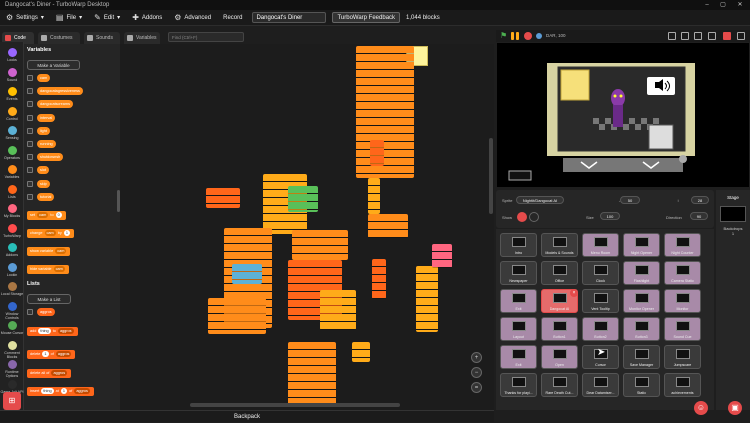 The height and width of the screenshot is (423, 750). Describe the element at coordinates (49, 373) in the screenshot. I see `delete-all-block: delete all of aggros` at that location.